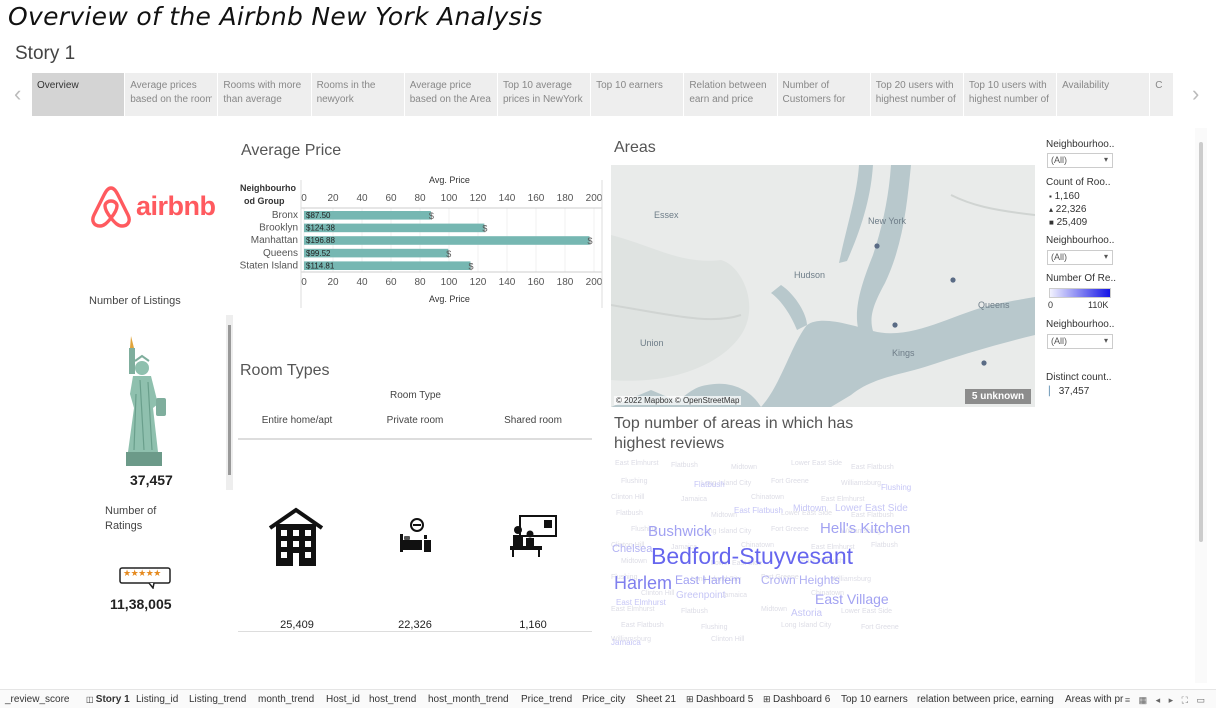  What do you see at coordinates (265, 94) in the screenshot?
I see `story-point: Rooms with more than average` at bounding box center [265, 94].